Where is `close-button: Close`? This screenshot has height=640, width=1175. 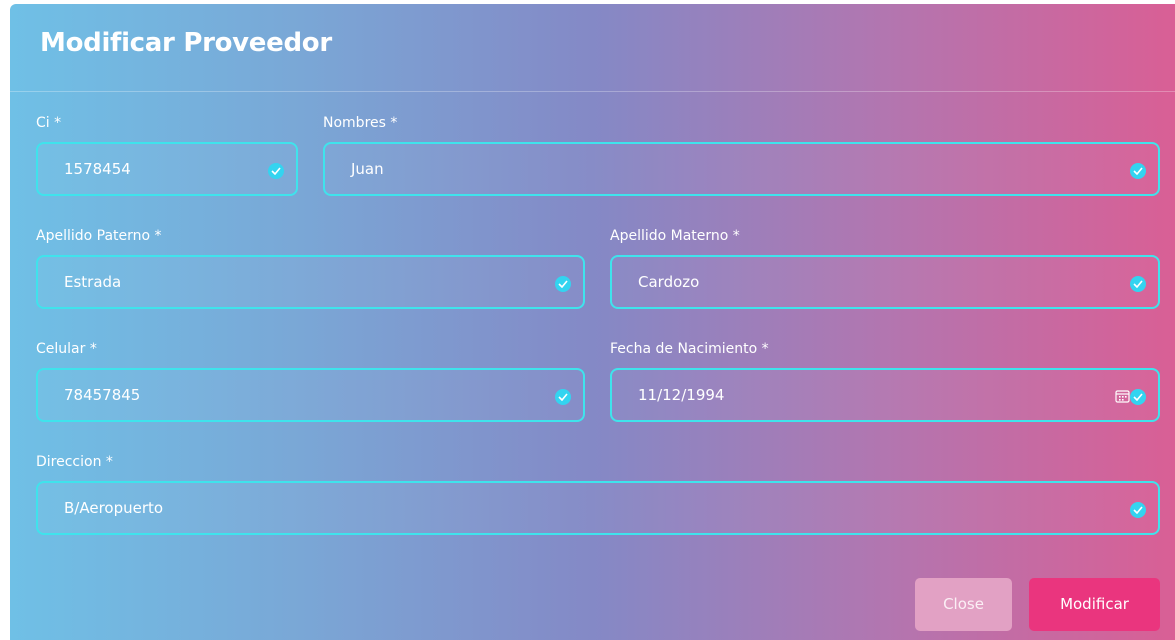 close-button: Close is located at coordinates (963, 604).